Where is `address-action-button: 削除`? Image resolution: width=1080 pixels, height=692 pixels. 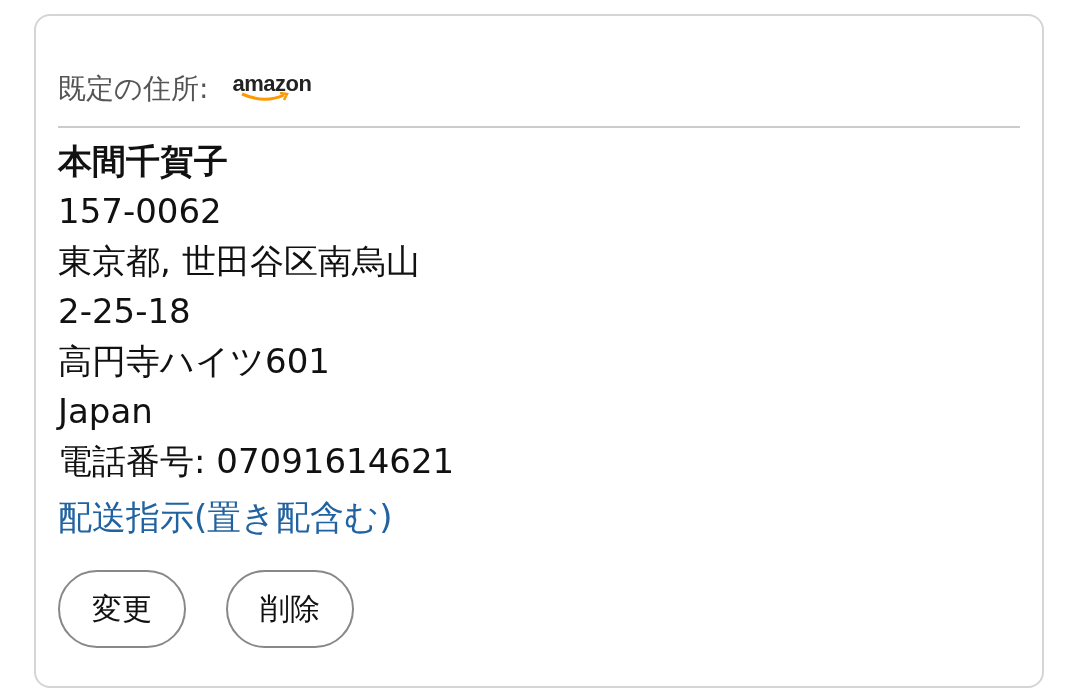
address-action-button: 削除 is located at coordinates (290, 609).